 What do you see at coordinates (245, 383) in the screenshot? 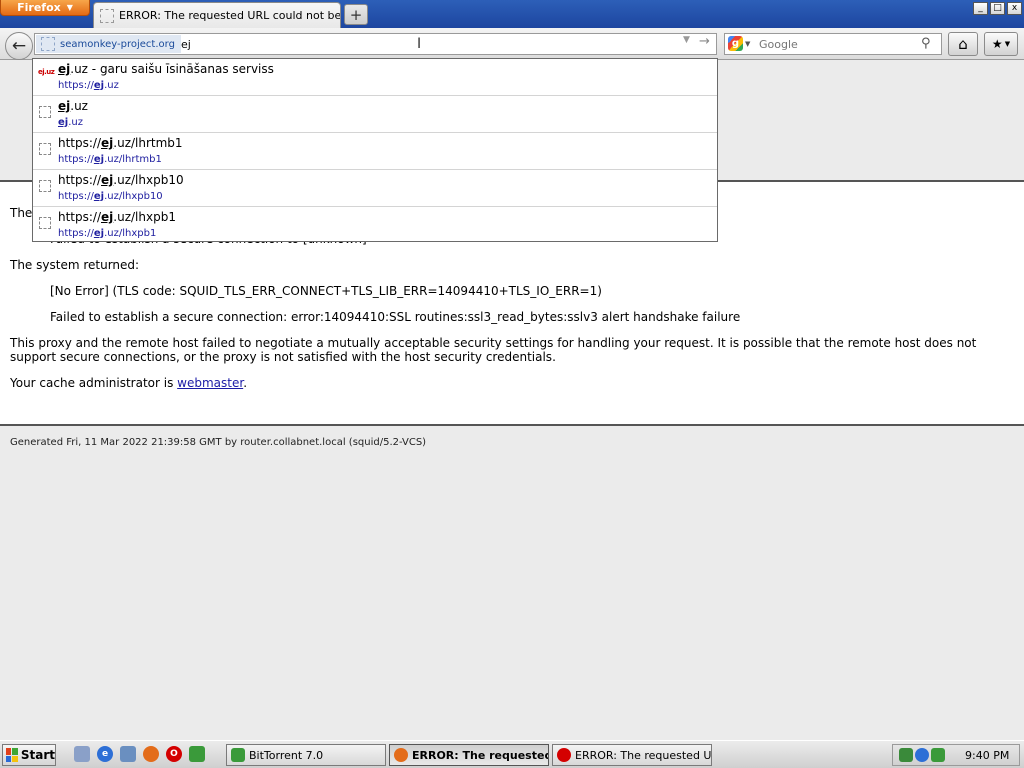
I see `admin-suffix: .` at bounding box center [245, 383].